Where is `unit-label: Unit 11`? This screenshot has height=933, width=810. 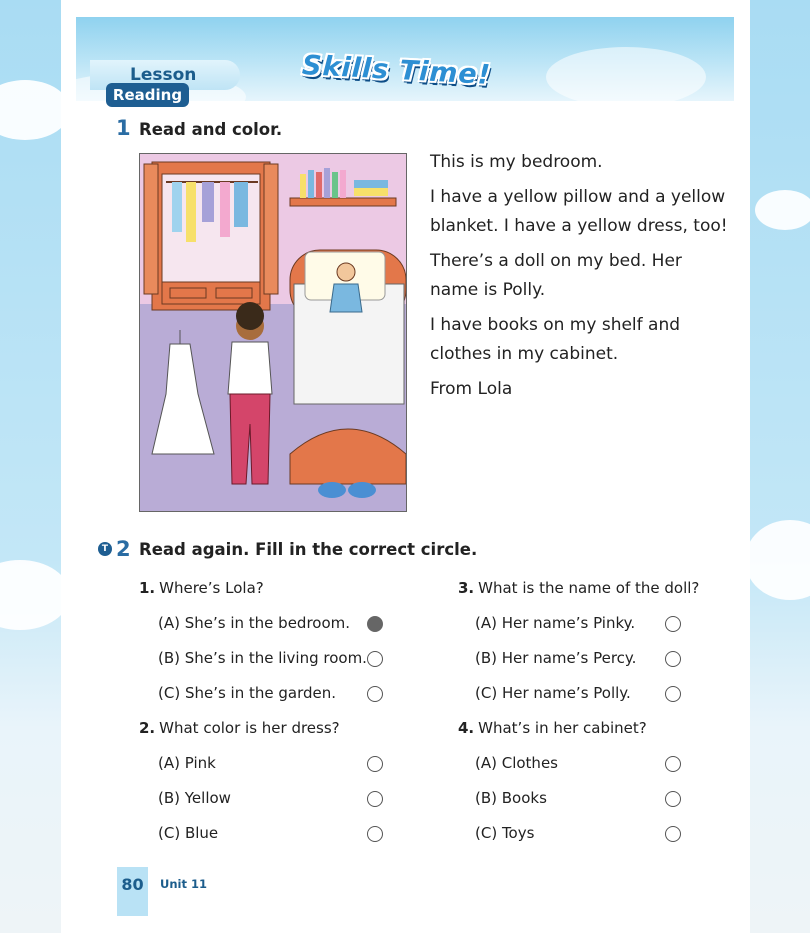
unit-label: Unit 11 is located at coordinates (183, 884).